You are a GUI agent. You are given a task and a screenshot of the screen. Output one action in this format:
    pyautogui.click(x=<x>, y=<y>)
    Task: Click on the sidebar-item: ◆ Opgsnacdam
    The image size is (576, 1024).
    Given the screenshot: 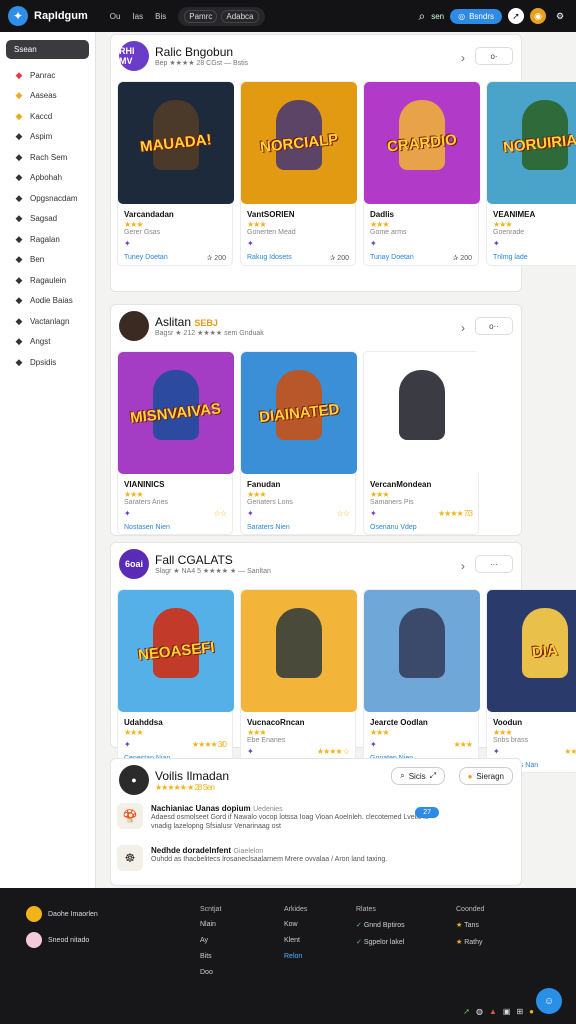 What is the action you would take?
    pyautogui.click(x=47, y=198)
    